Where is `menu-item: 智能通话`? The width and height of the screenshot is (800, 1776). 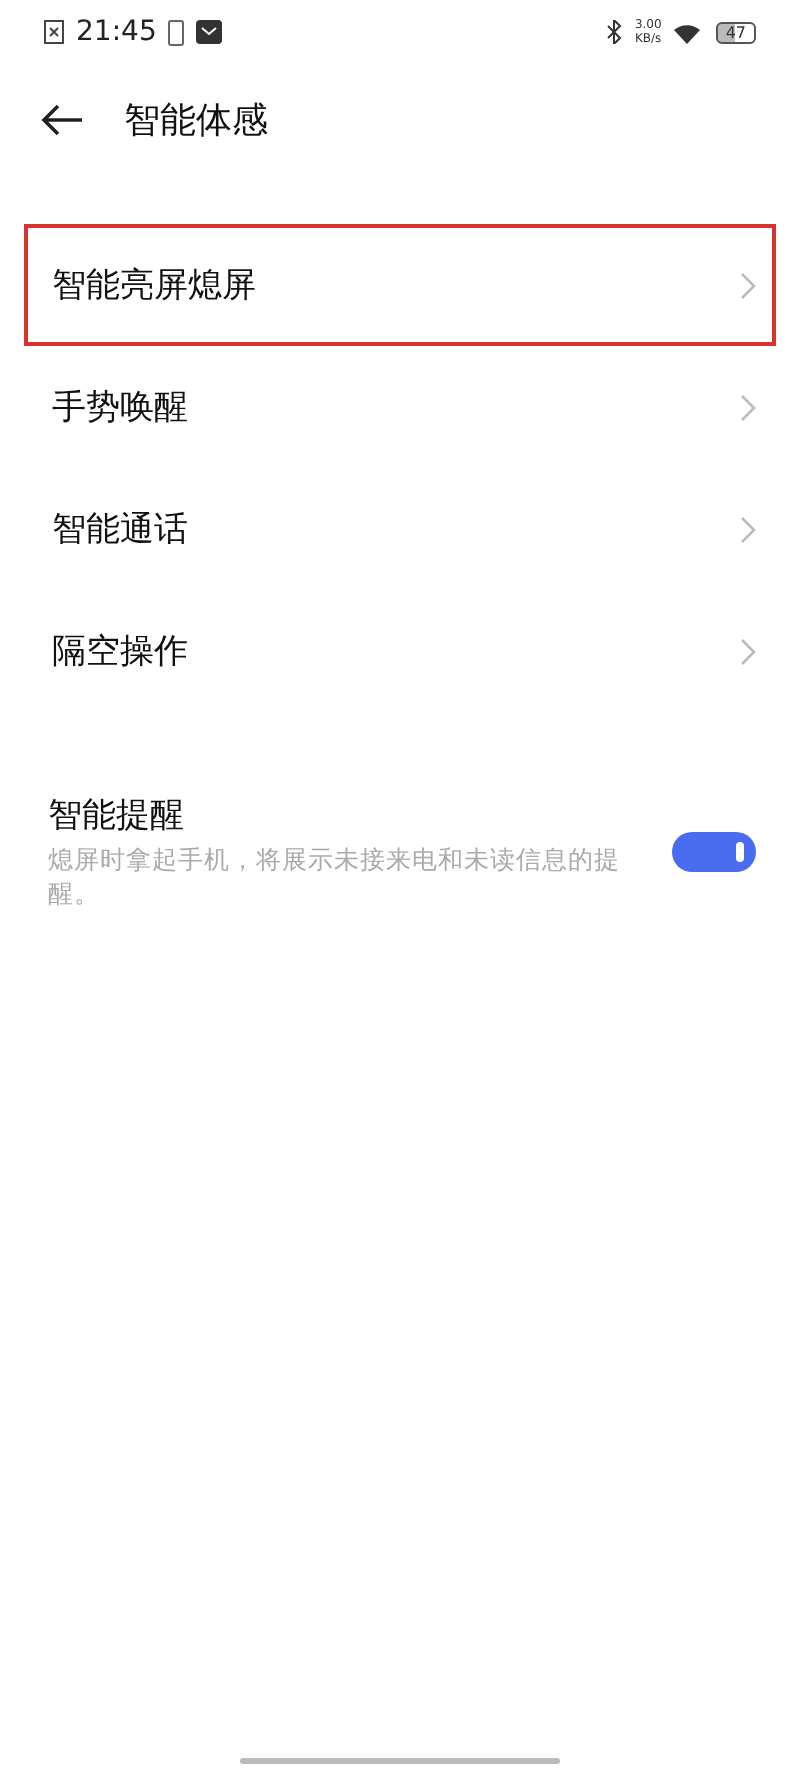
menu-item: 智能通话 is located at coordinates (400, 529).